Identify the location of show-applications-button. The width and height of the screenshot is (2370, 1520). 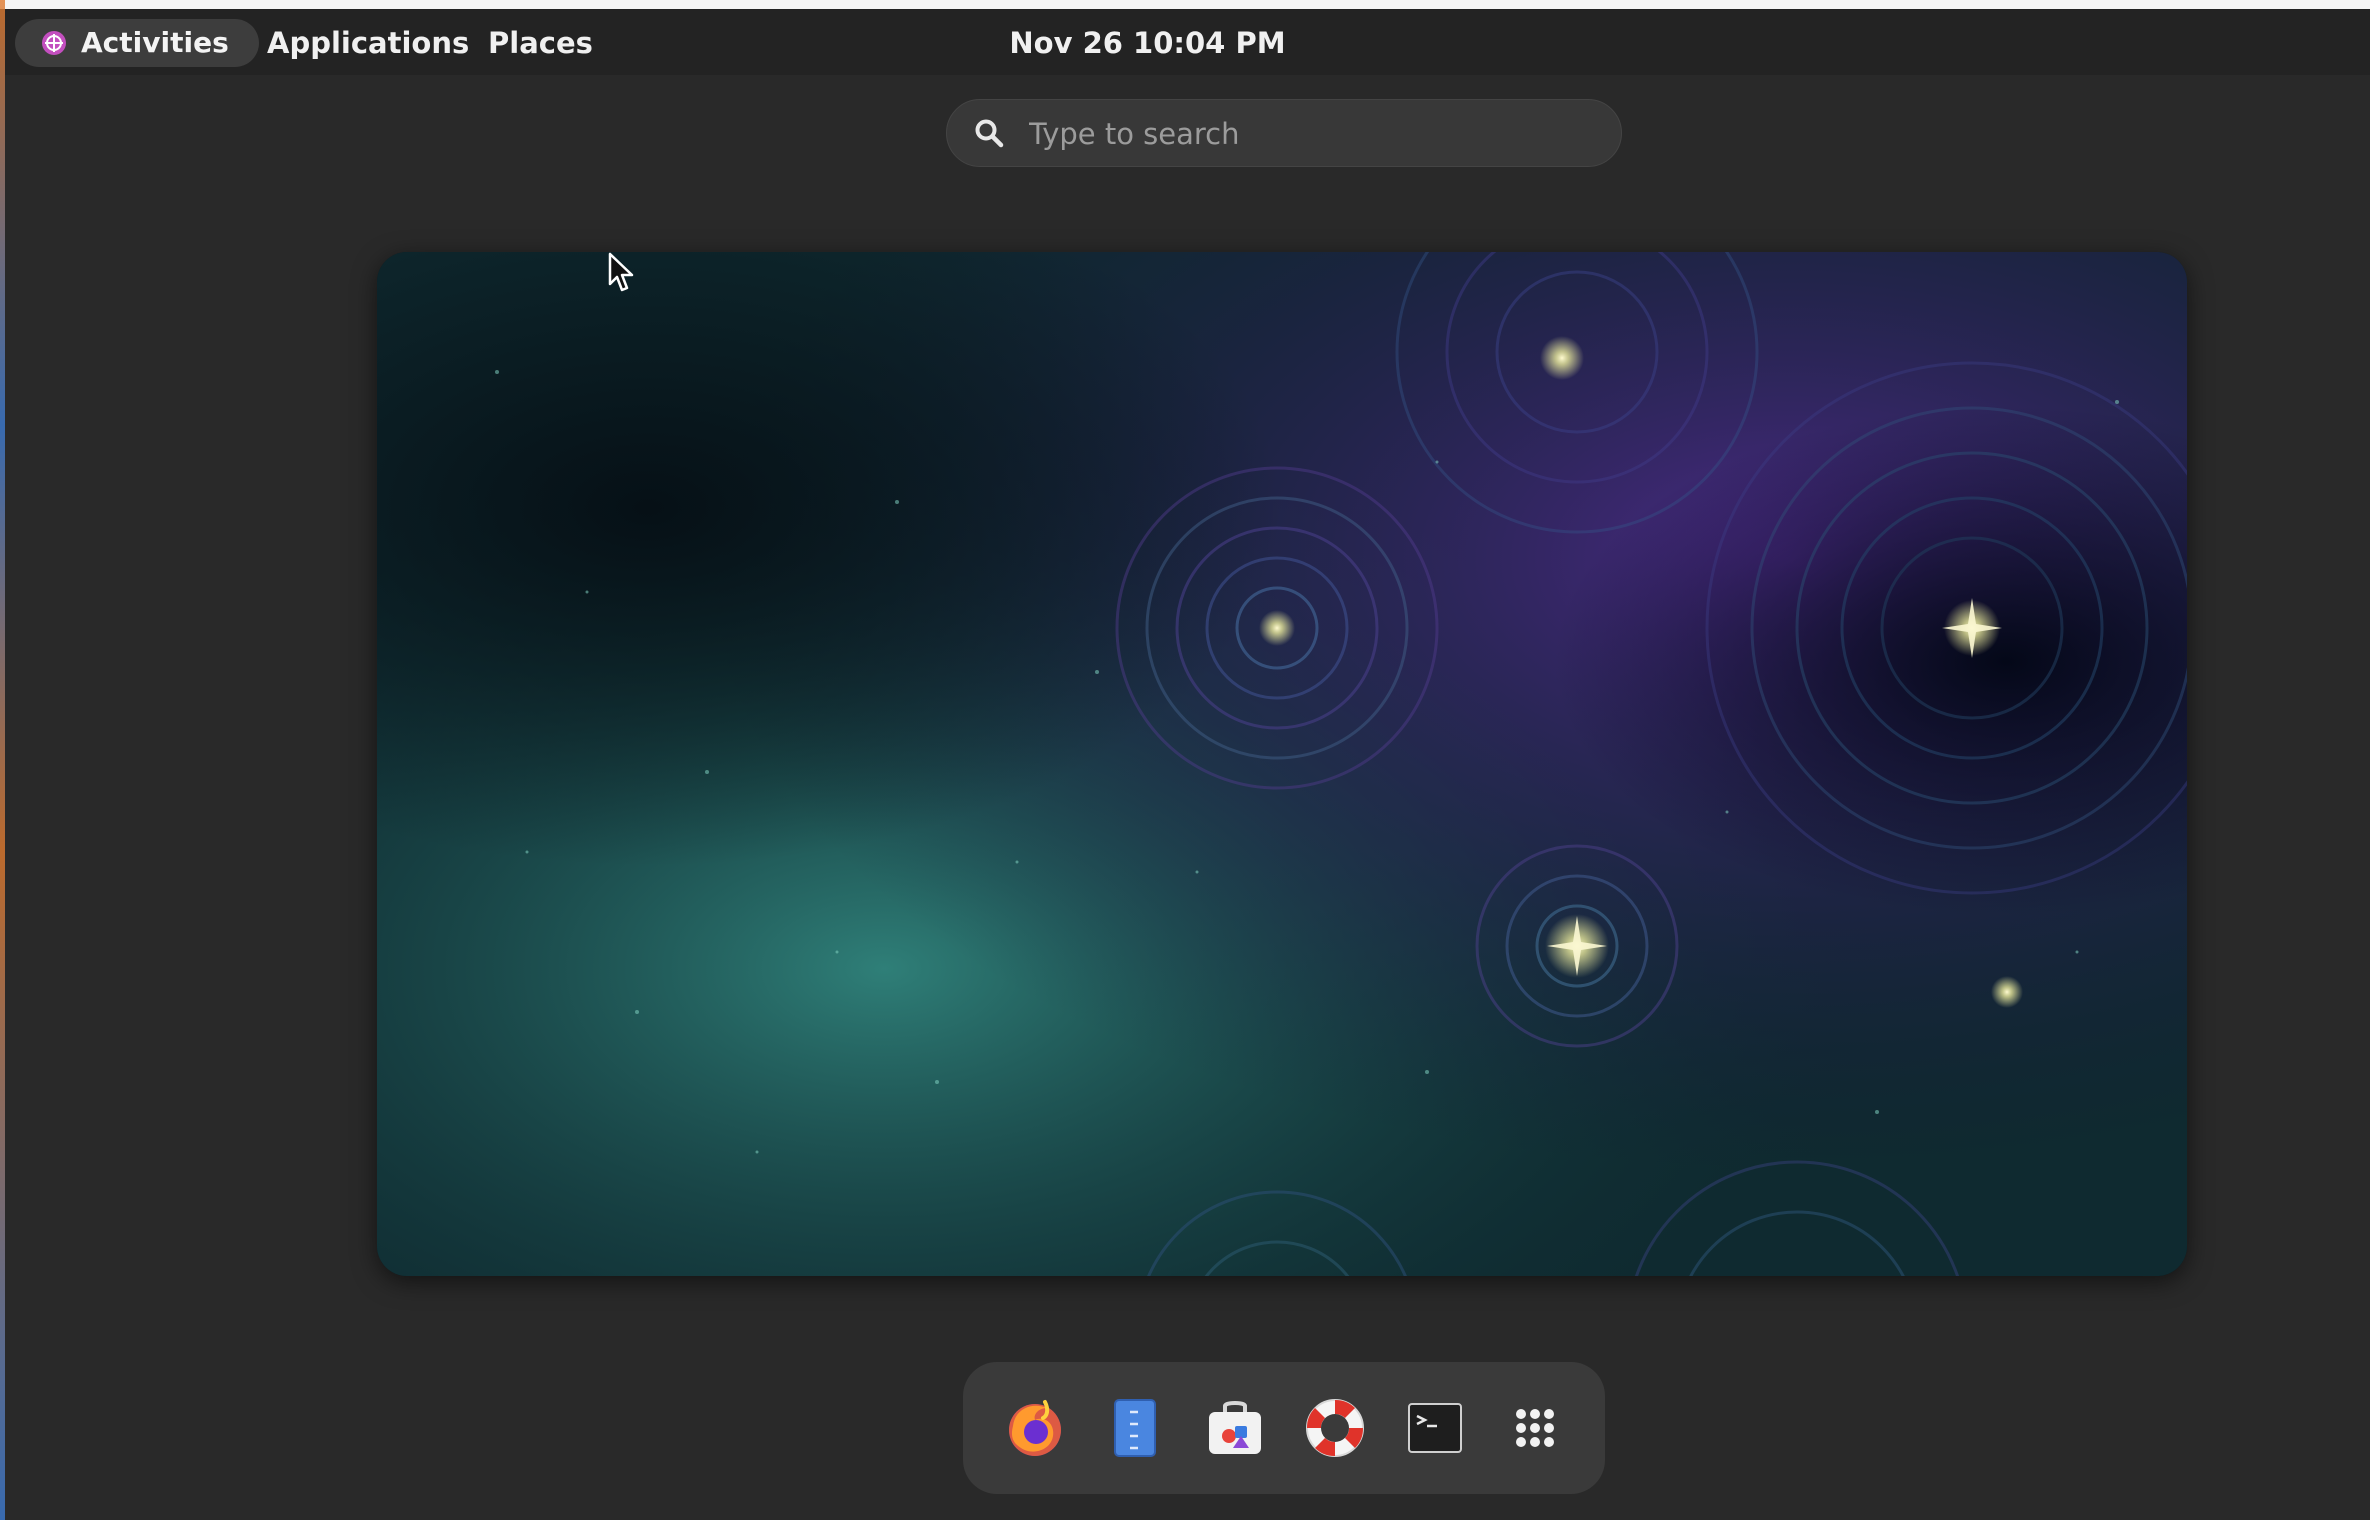
(1535, 1428).